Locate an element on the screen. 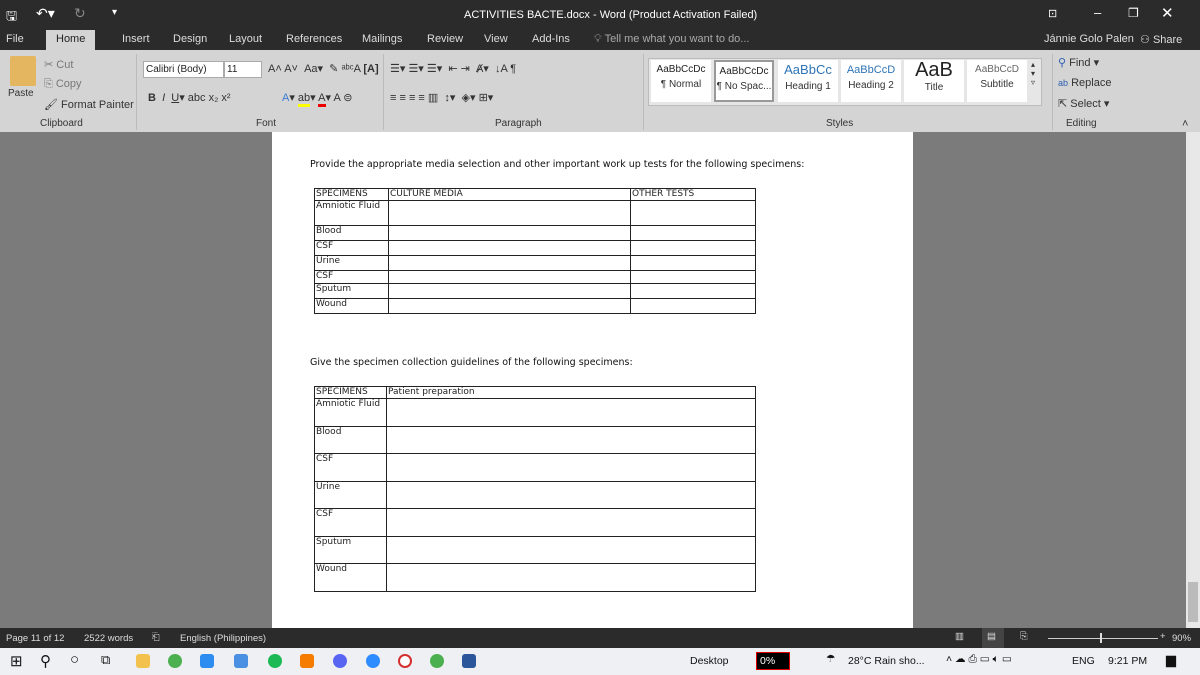  discord-icon is located at coordinates (340, 661).